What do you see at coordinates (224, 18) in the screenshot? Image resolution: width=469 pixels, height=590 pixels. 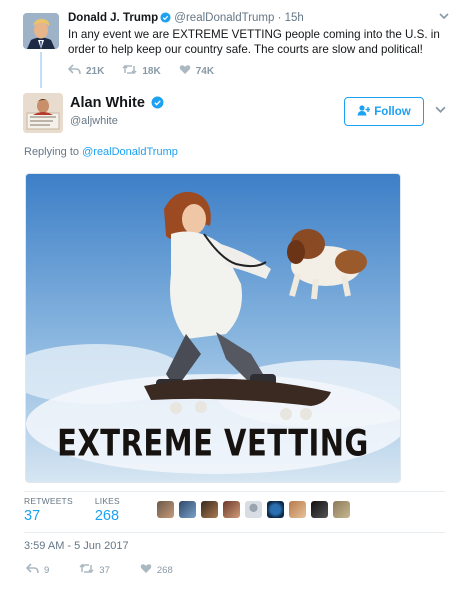 I see `parent-handle: @realDonaldTrump` at bounding box center [224, 18].